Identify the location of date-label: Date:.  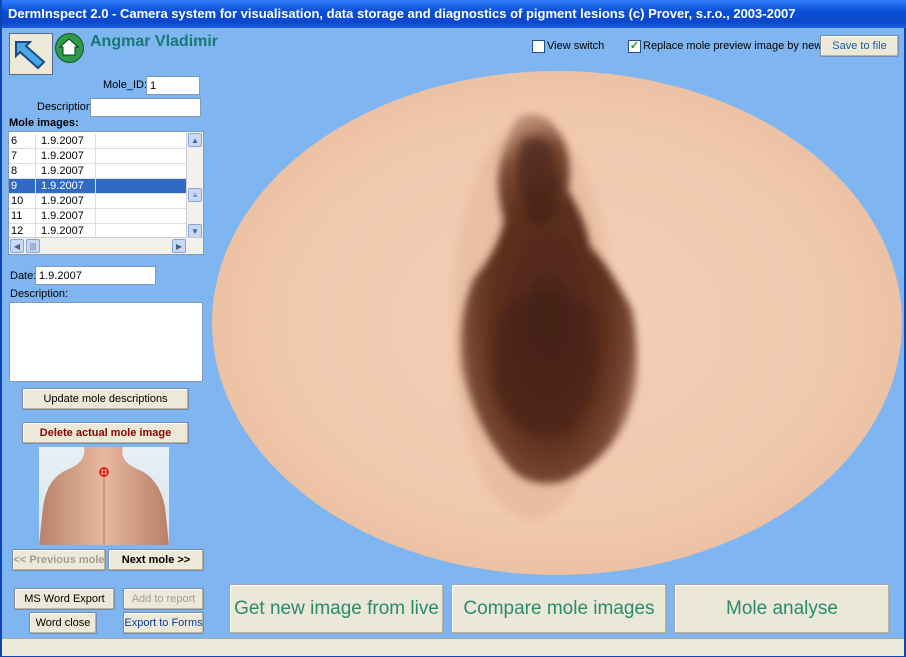
(23, 276).